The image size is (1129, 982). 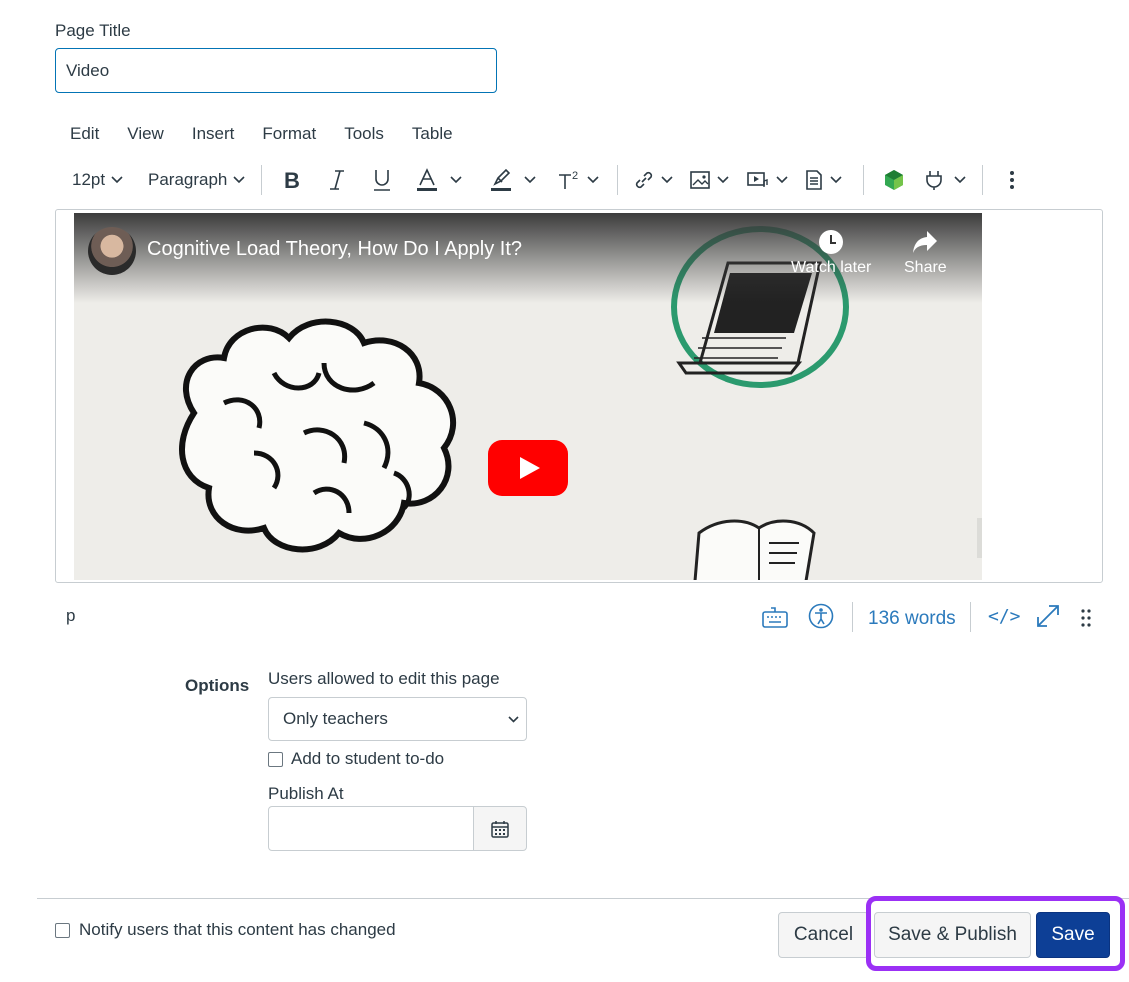 I want to click on bold-icon: B, so click(x=292, y=180).